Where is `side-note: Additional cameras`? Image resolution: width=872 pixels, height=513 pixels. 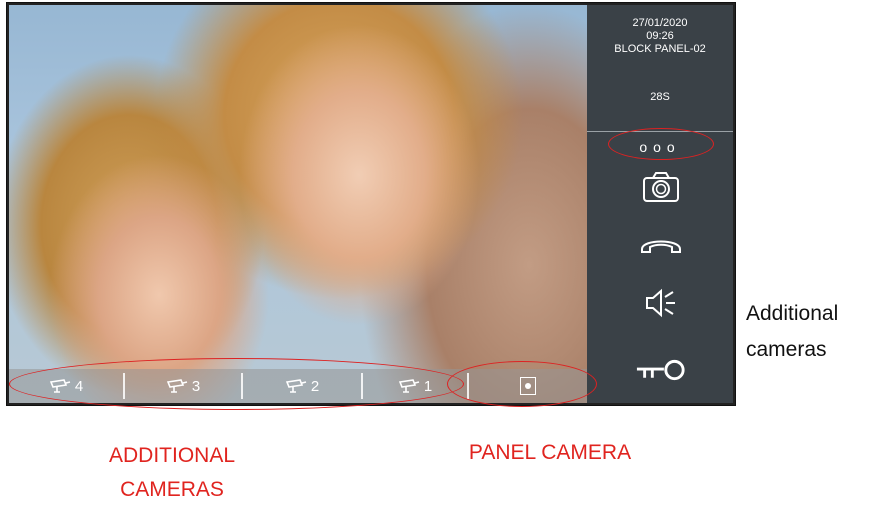
side-note: Additional cameras is located at coordinates (792, 332).